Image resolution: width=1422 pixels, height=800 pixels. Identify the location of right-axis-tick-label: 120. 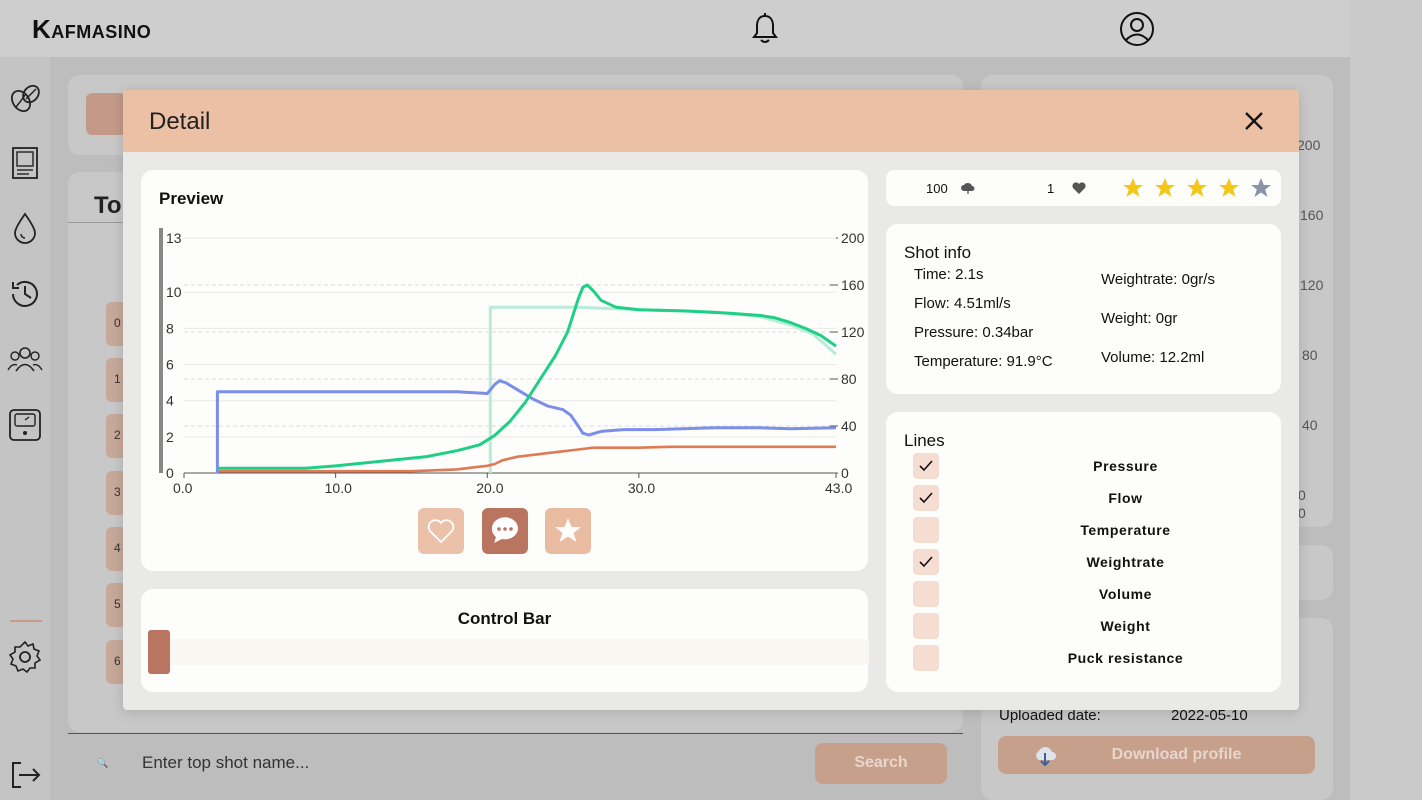
(853, 332).